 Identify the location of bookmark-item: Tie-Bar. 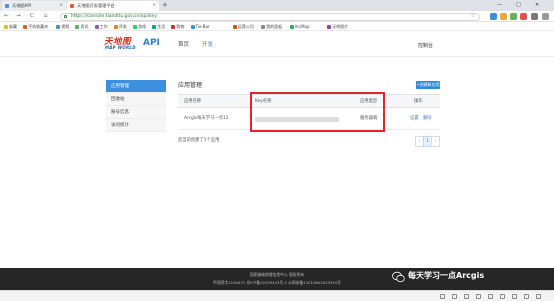
(200, 26).